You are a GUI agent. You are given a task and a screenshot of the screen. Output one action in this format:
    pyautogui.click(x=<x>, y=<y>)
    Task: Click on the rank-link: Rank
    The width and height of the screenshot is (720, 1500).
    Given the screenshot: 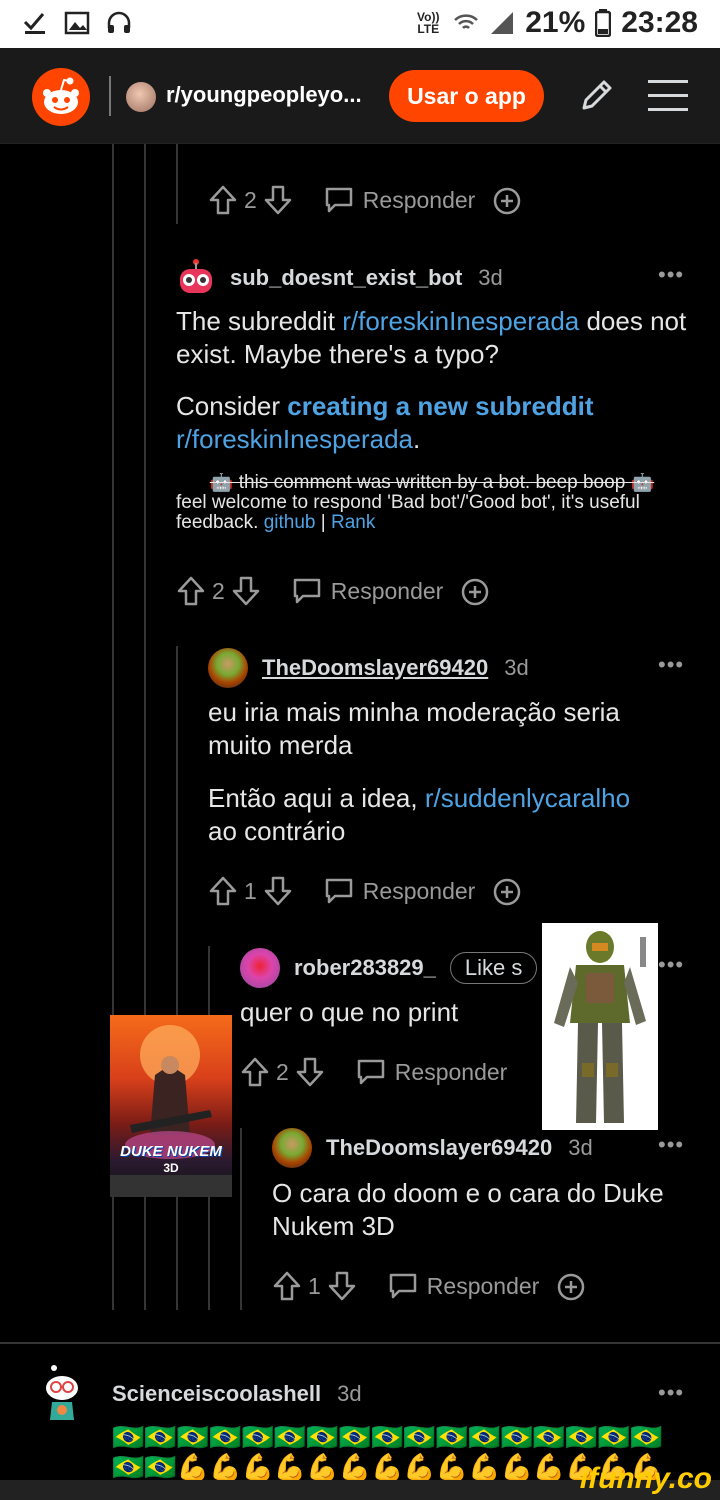 What is the action you would take?
    pyautogui.click(x=353, y=522)
    